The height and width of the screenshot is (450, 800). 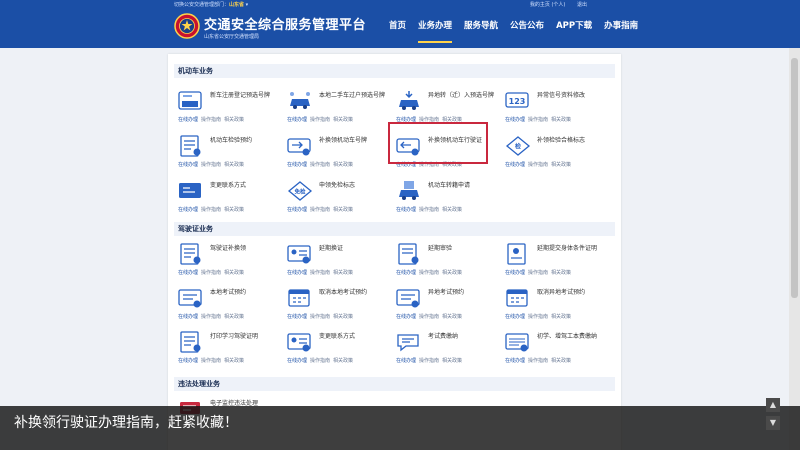 What do you see at coordinates (228, 108) in the screenshot?
I see `service-new-car-plate: 新车注册登记预选号牌 在线办理 操作指南 相关政策` at bounding box center [228, 108].